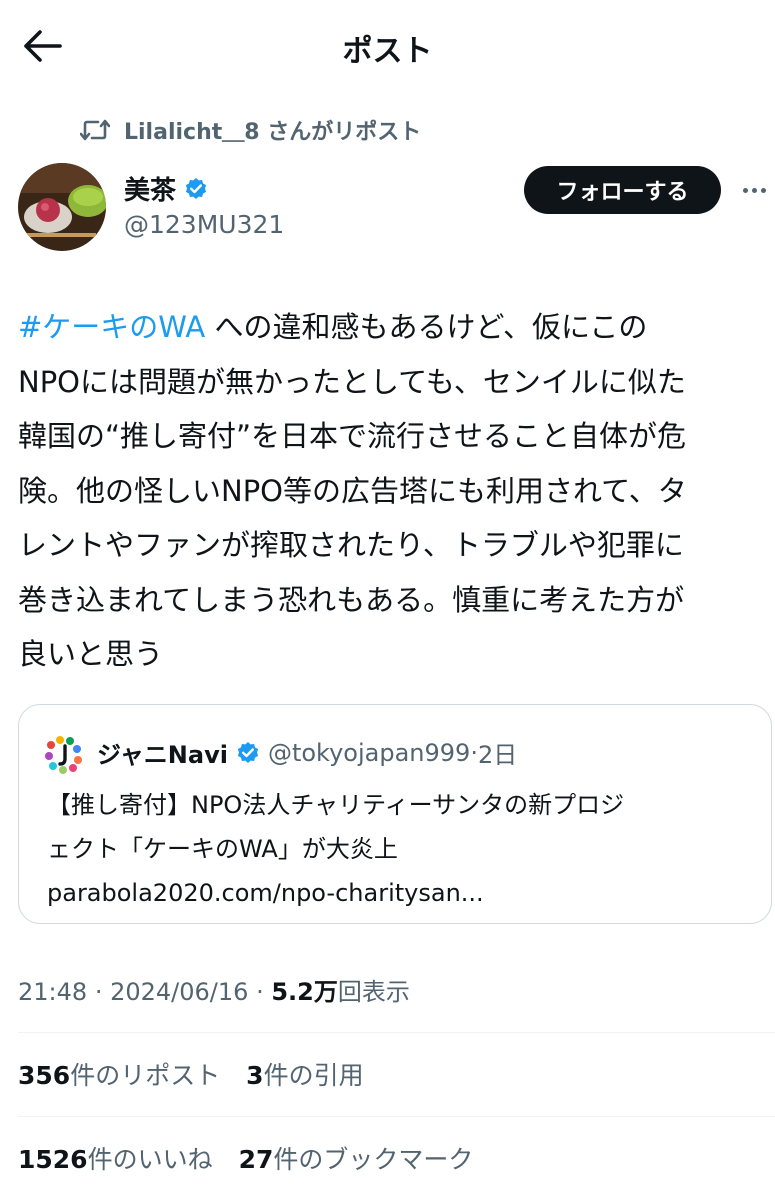  Describe the element at coordinates (622, 190) in the screenshot. I see `follow-button: フォローする` at that location.